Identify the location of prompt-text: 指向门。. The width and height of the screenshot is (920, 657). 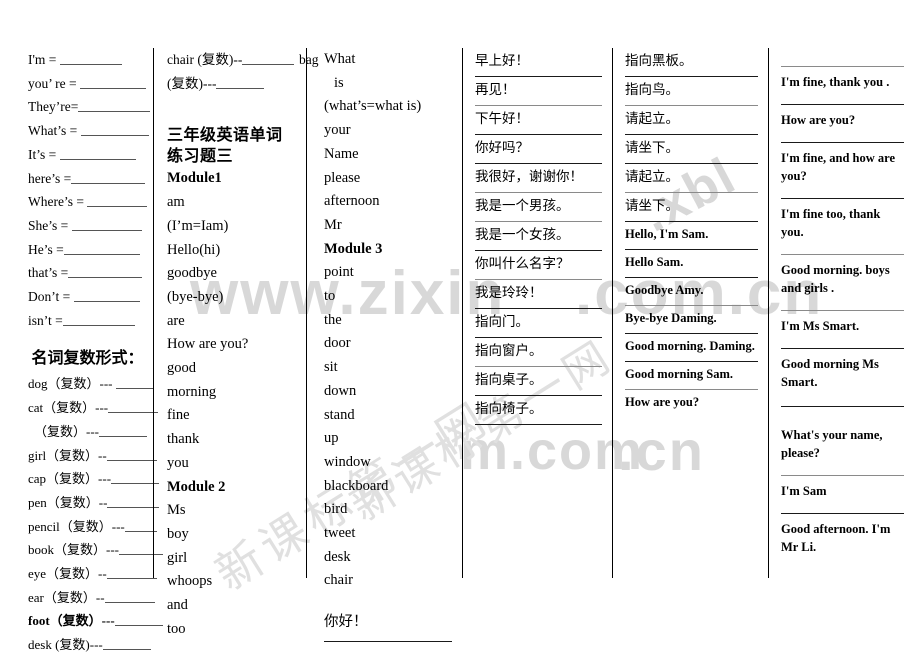
(502, 321).